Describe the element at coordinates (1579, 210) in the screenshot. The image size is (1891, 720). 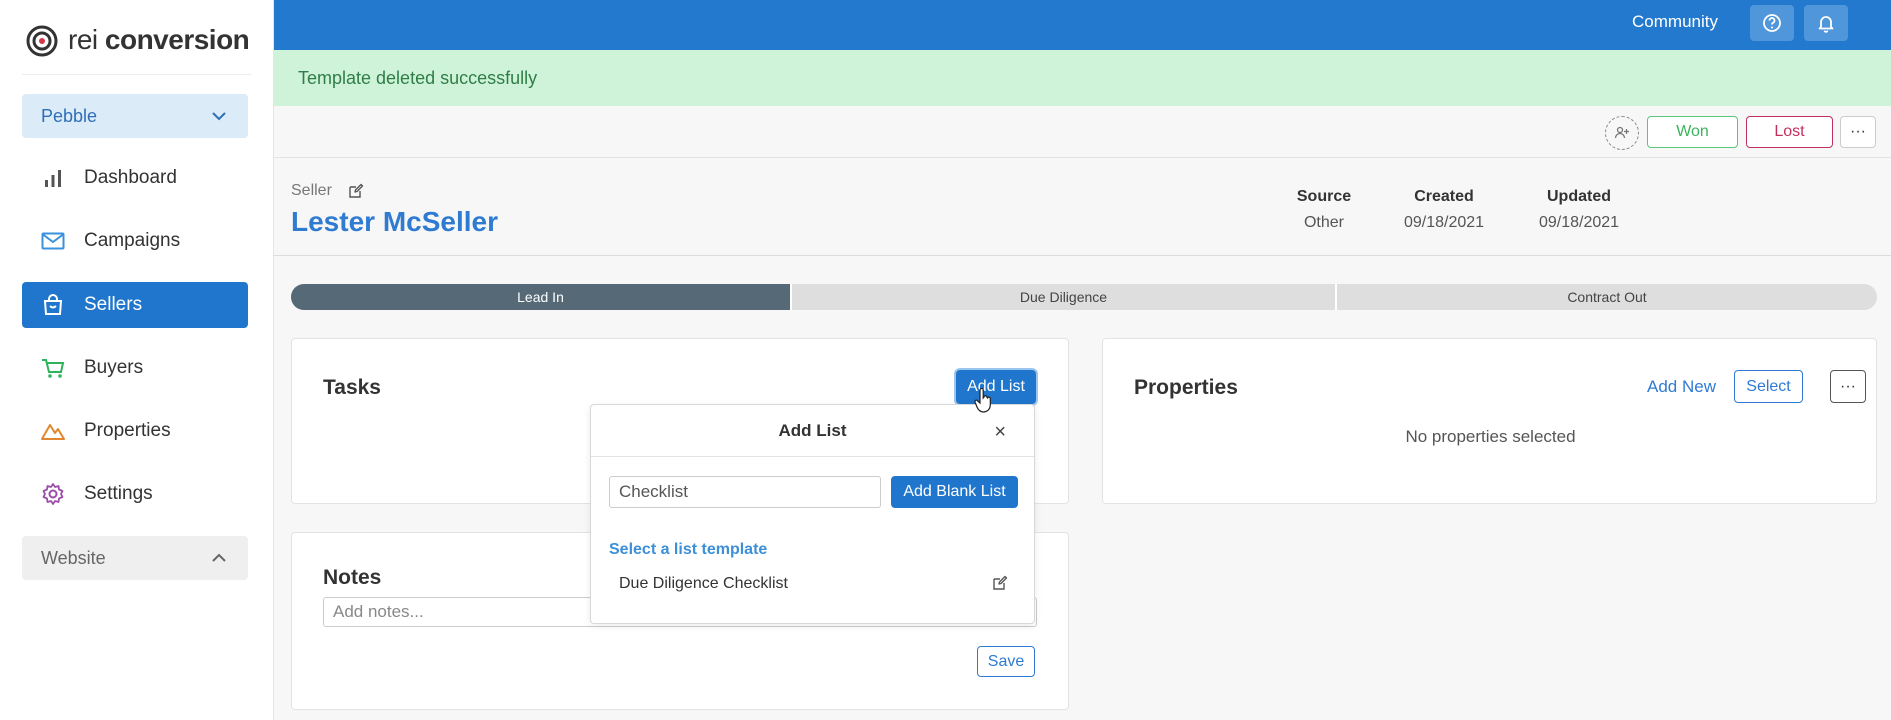
I see `meta-updated: Updated 09/18/2021` at that location.